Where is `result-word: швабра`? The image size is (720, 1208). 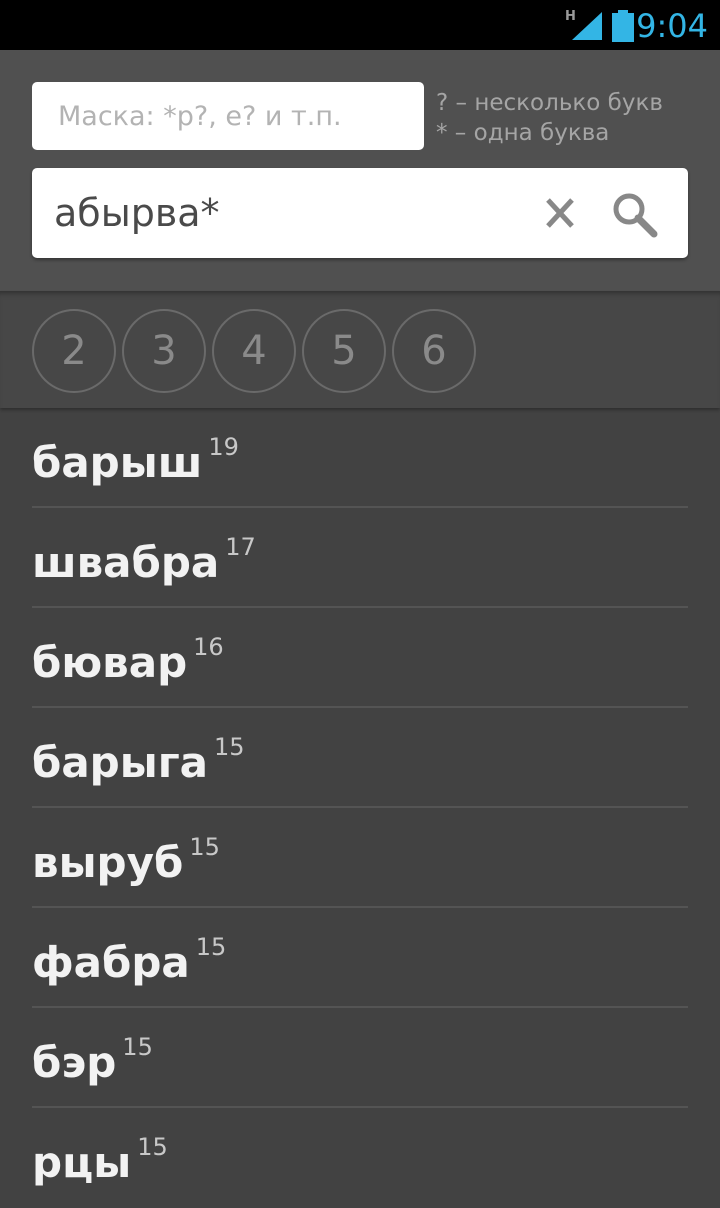
result-word: швабра is located at coordinates (126, 562).